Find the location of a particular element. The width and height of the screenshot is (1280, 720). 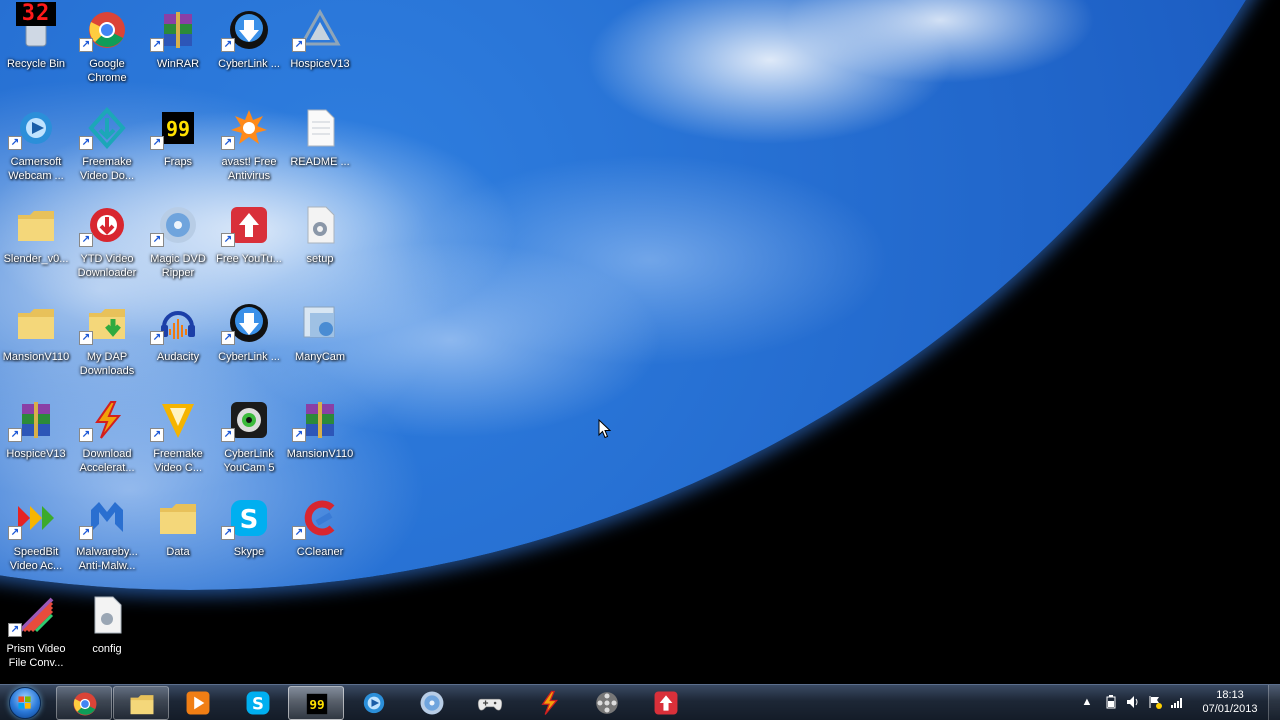

volume-icon is located at coordinates (1133, 702).